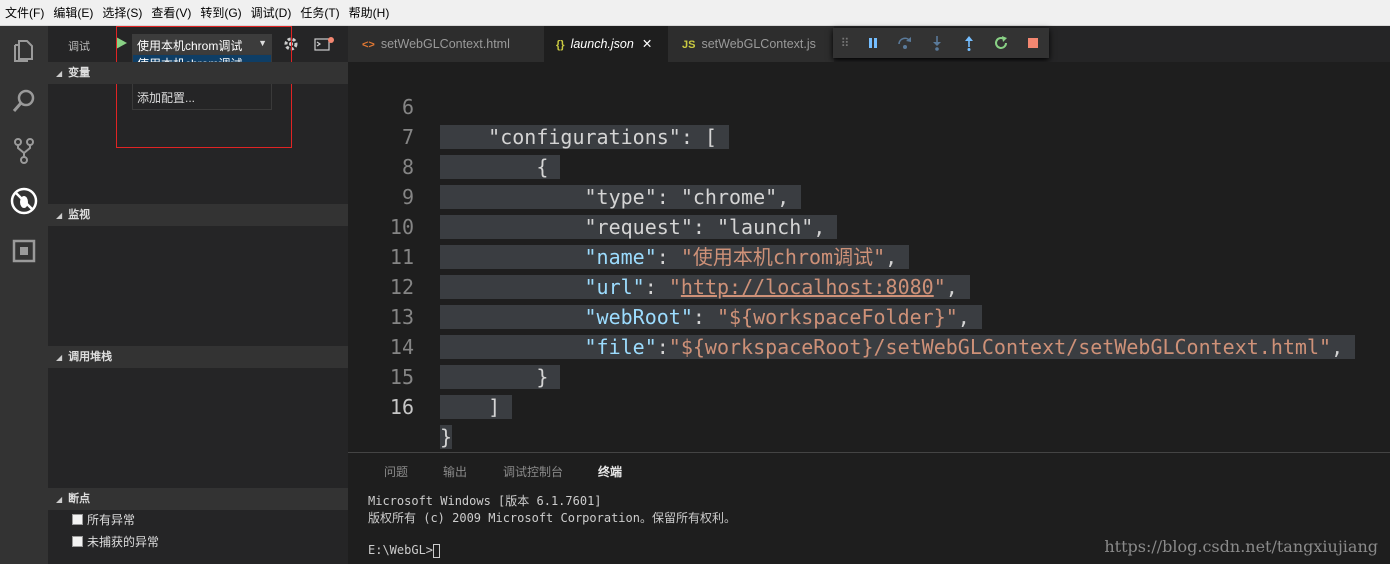  What do you see at coordinates (1241, 546) in the screenshot?
I see `watermark: https://blog.csdn.net/tangxiujiang` at bounding box center [1241, 546].